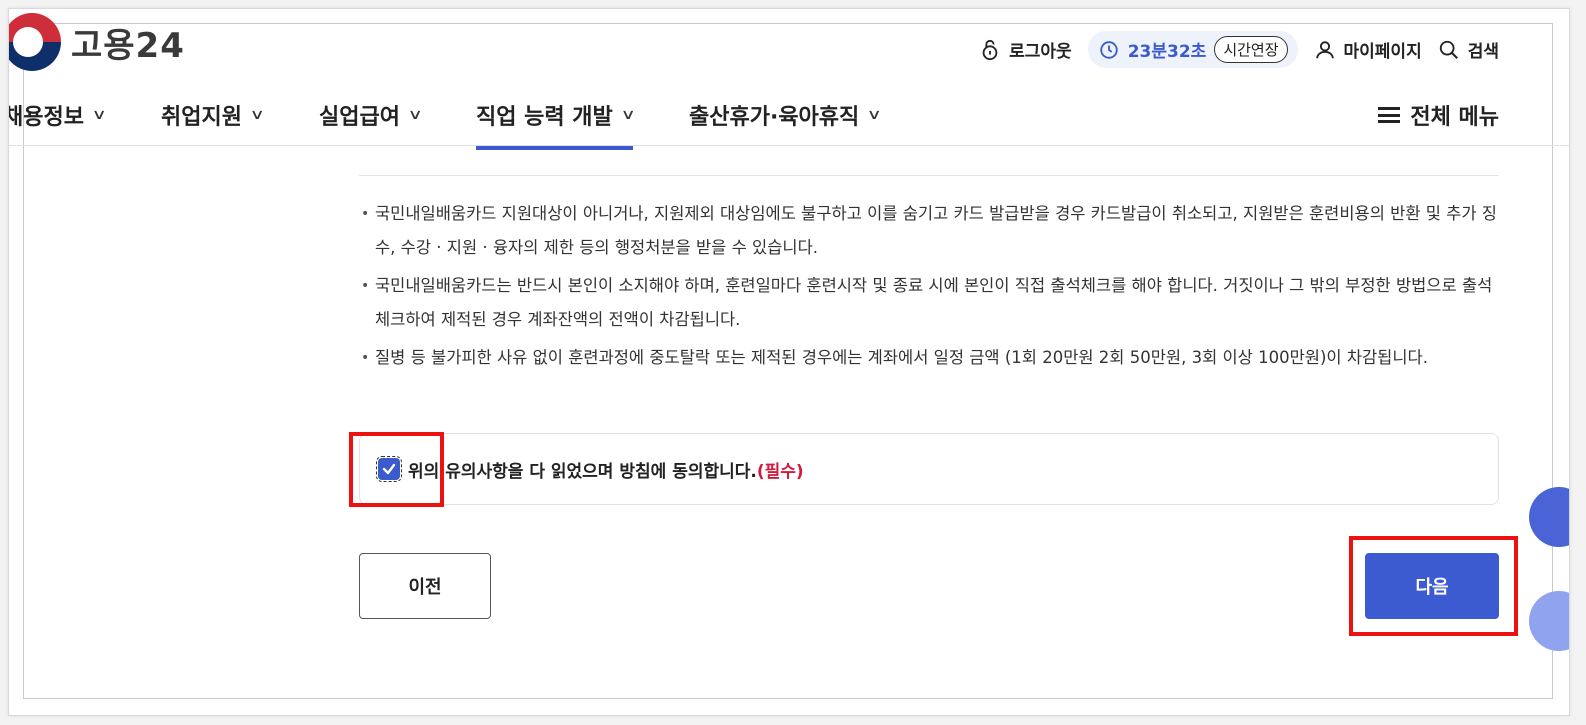  What do you see at coordinates (1108, 49) in the screenshot?
I see `clock-icon` at bounding box center [1108, 49].